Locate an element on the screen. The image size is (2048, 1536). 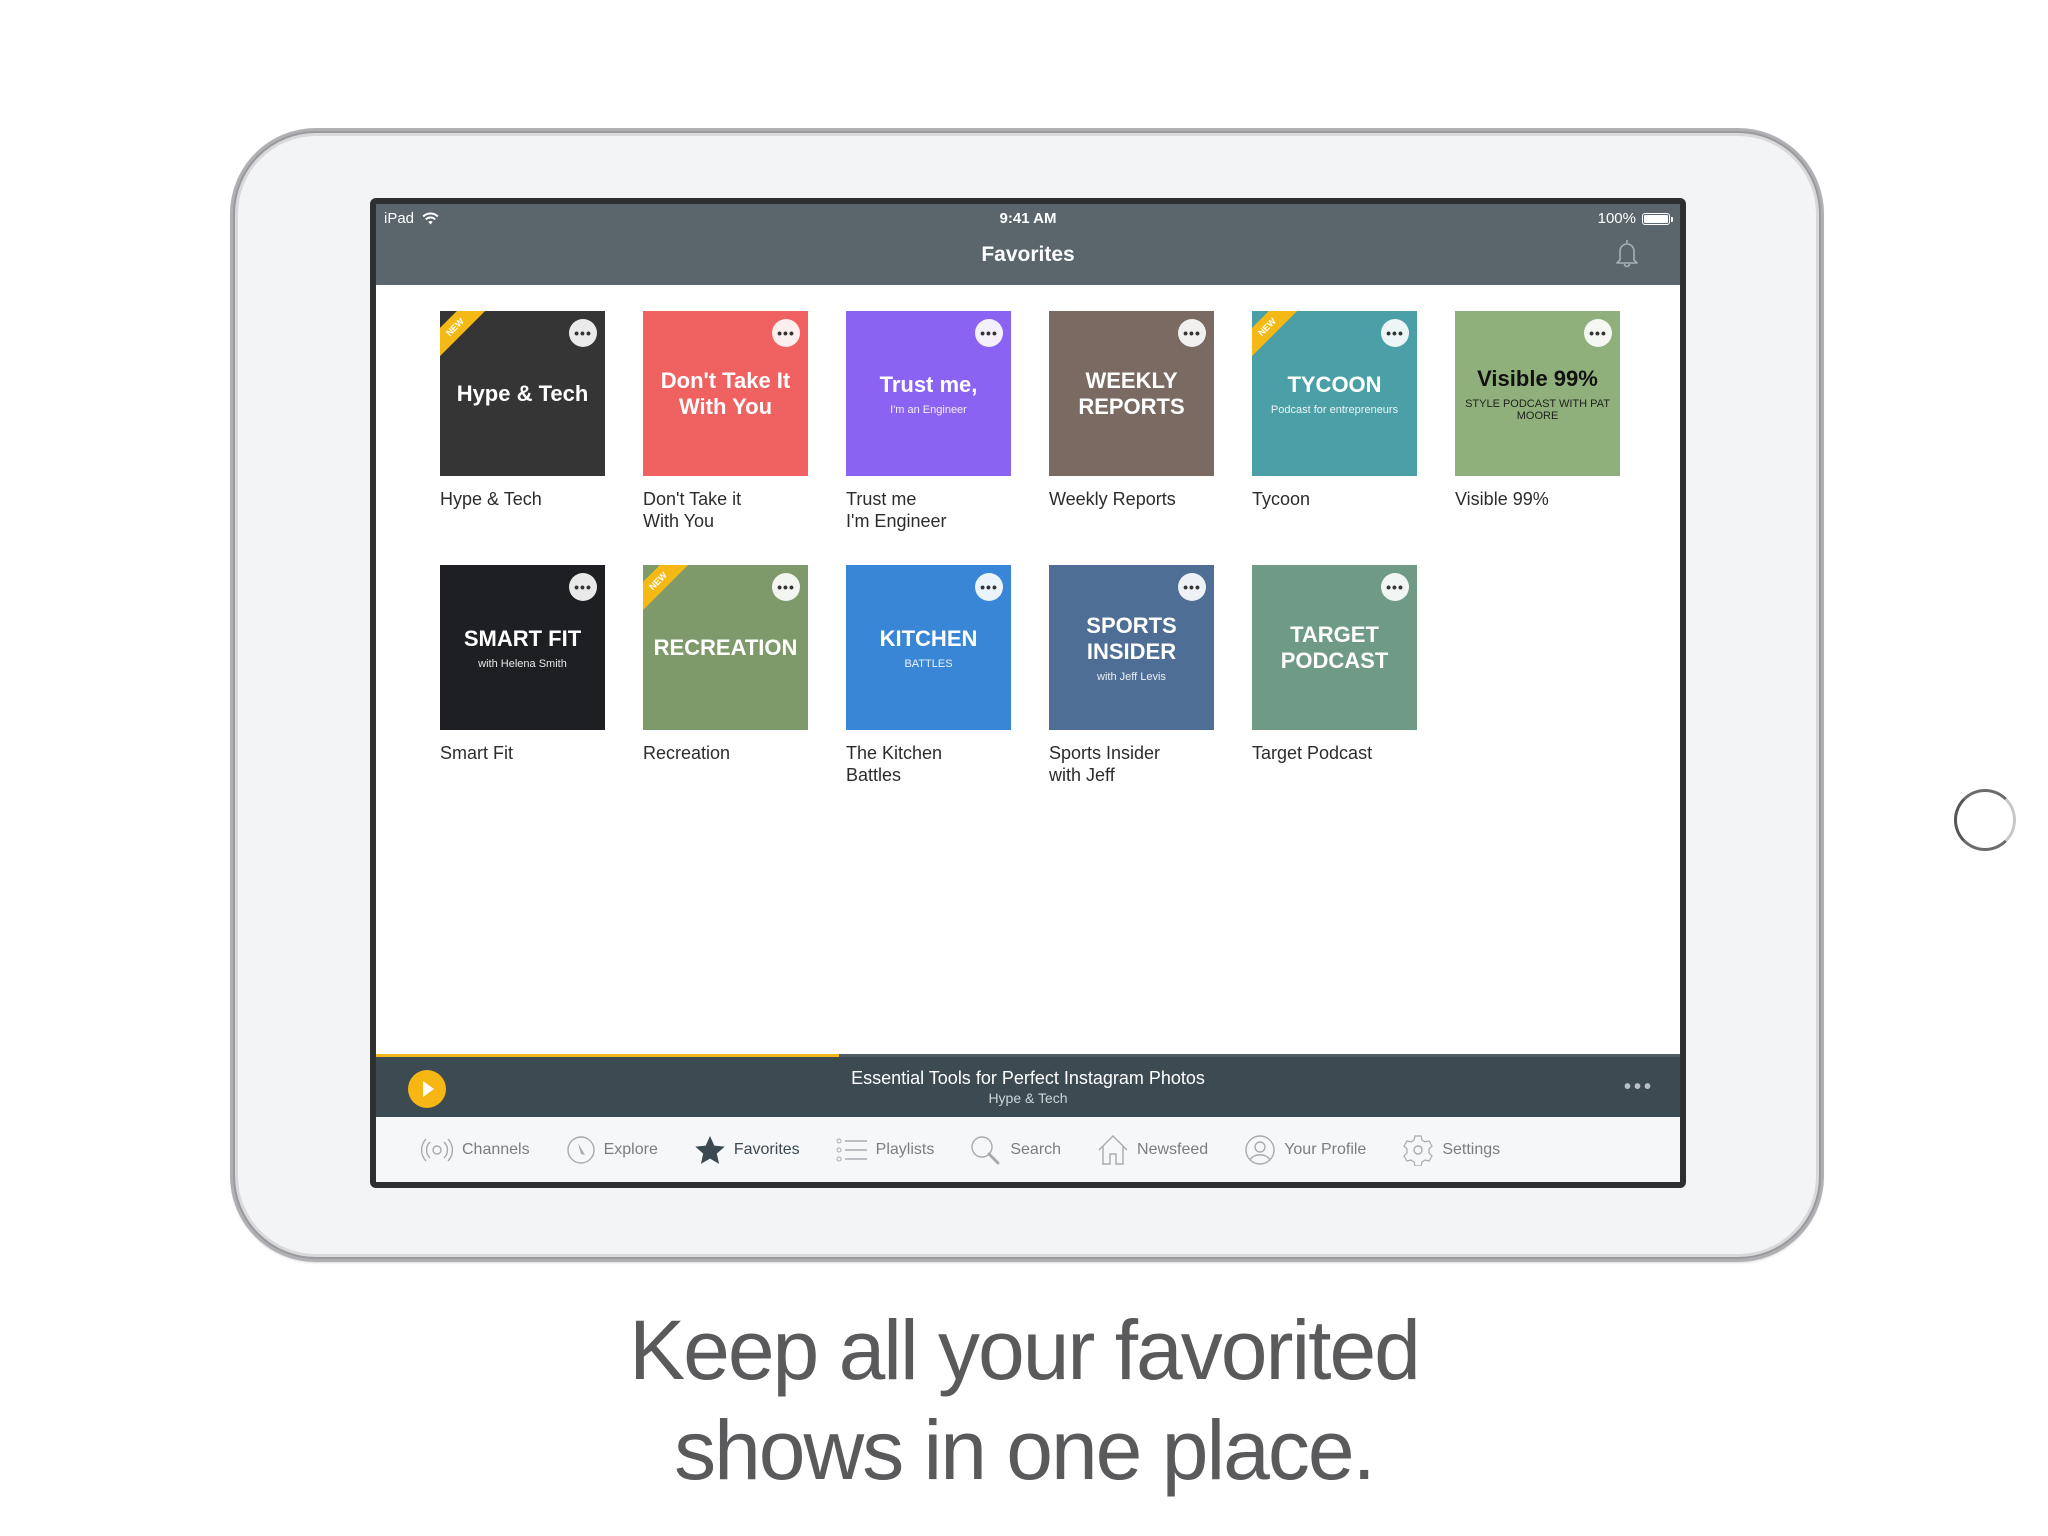
tab-your-profile: Your Profile is located at coordinates (1305, 1150).